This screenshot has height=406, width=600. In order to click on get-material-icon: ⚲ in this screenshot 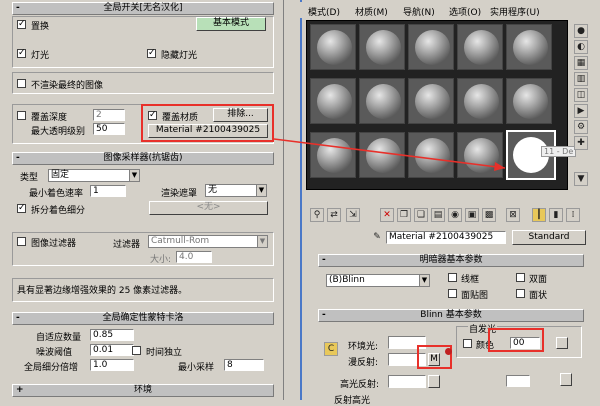, I will do `click(317, 215)`.